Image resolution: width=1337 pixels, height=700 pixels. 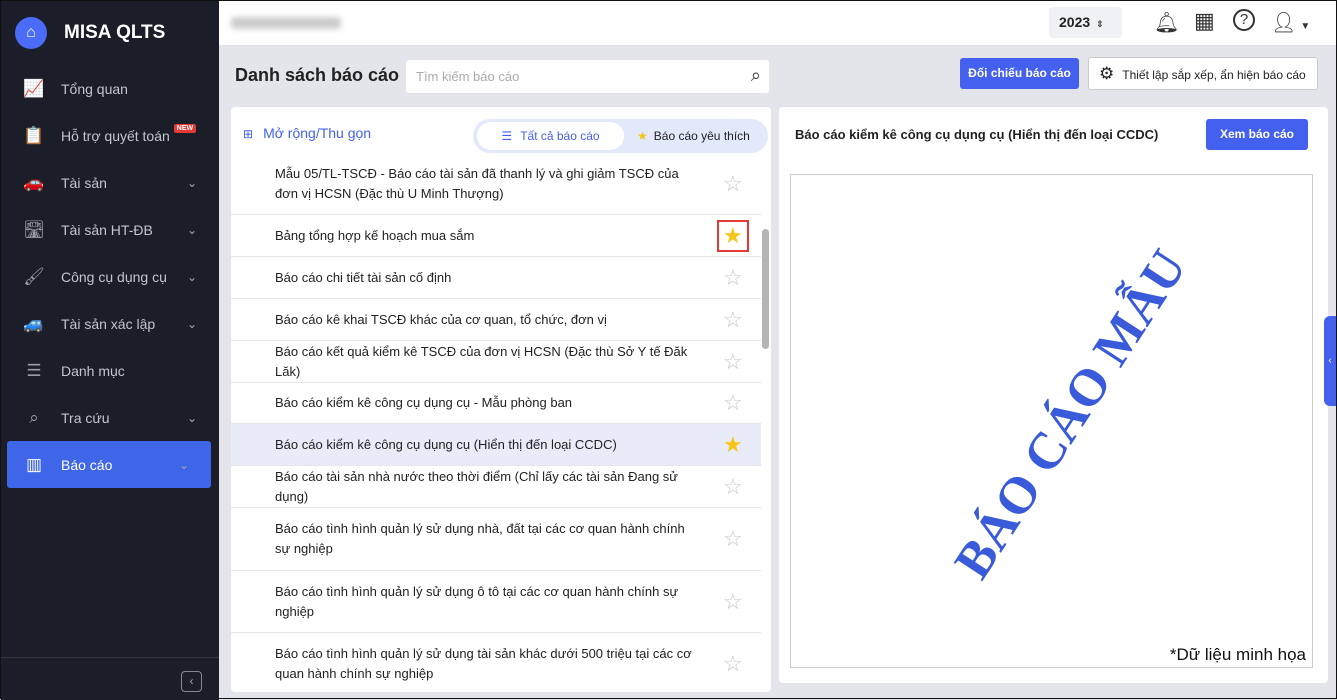 What do you see at coordinates (34, 135) in the screenshot?
I see `clipboard-icon: 📋` at bounding box center [34, 135].